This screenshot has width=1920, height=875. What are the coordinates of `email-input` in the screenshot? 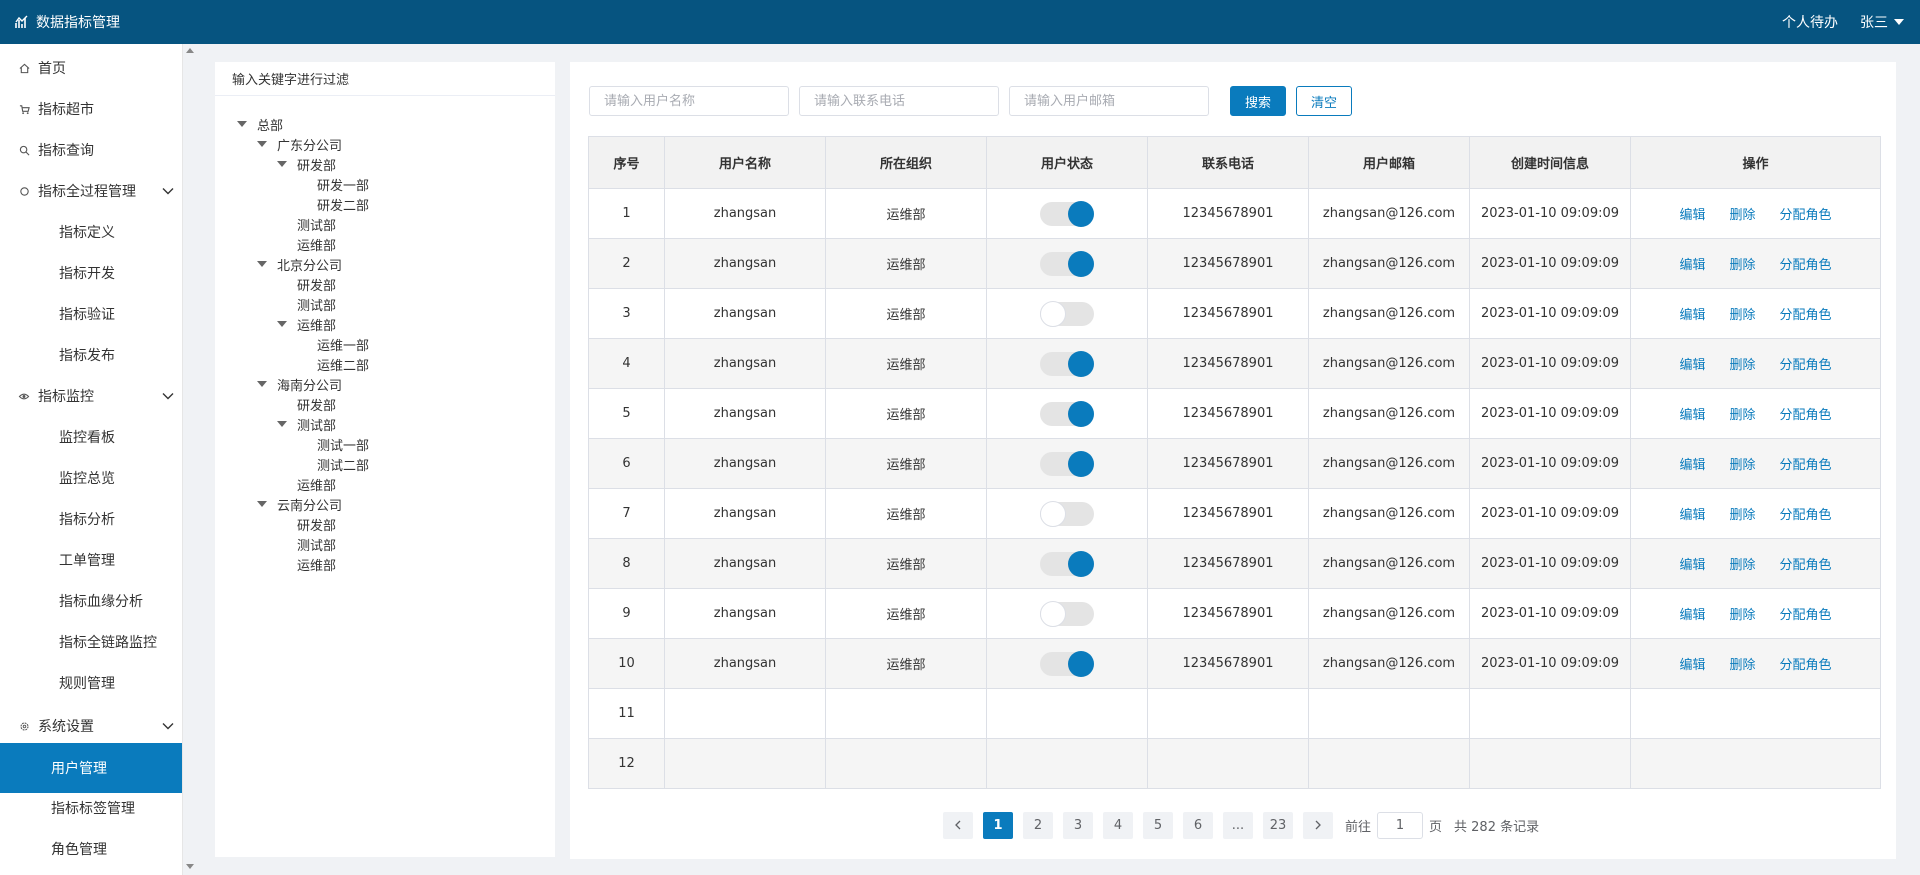 It's located at (1109, 101).